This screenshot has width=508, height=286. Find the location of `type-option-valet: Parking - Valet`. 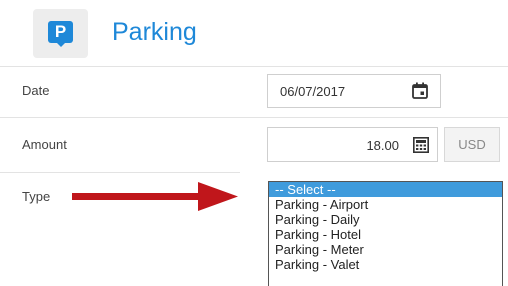

type-option-valet: Parking - Valet is located at coordinates (385, 264).